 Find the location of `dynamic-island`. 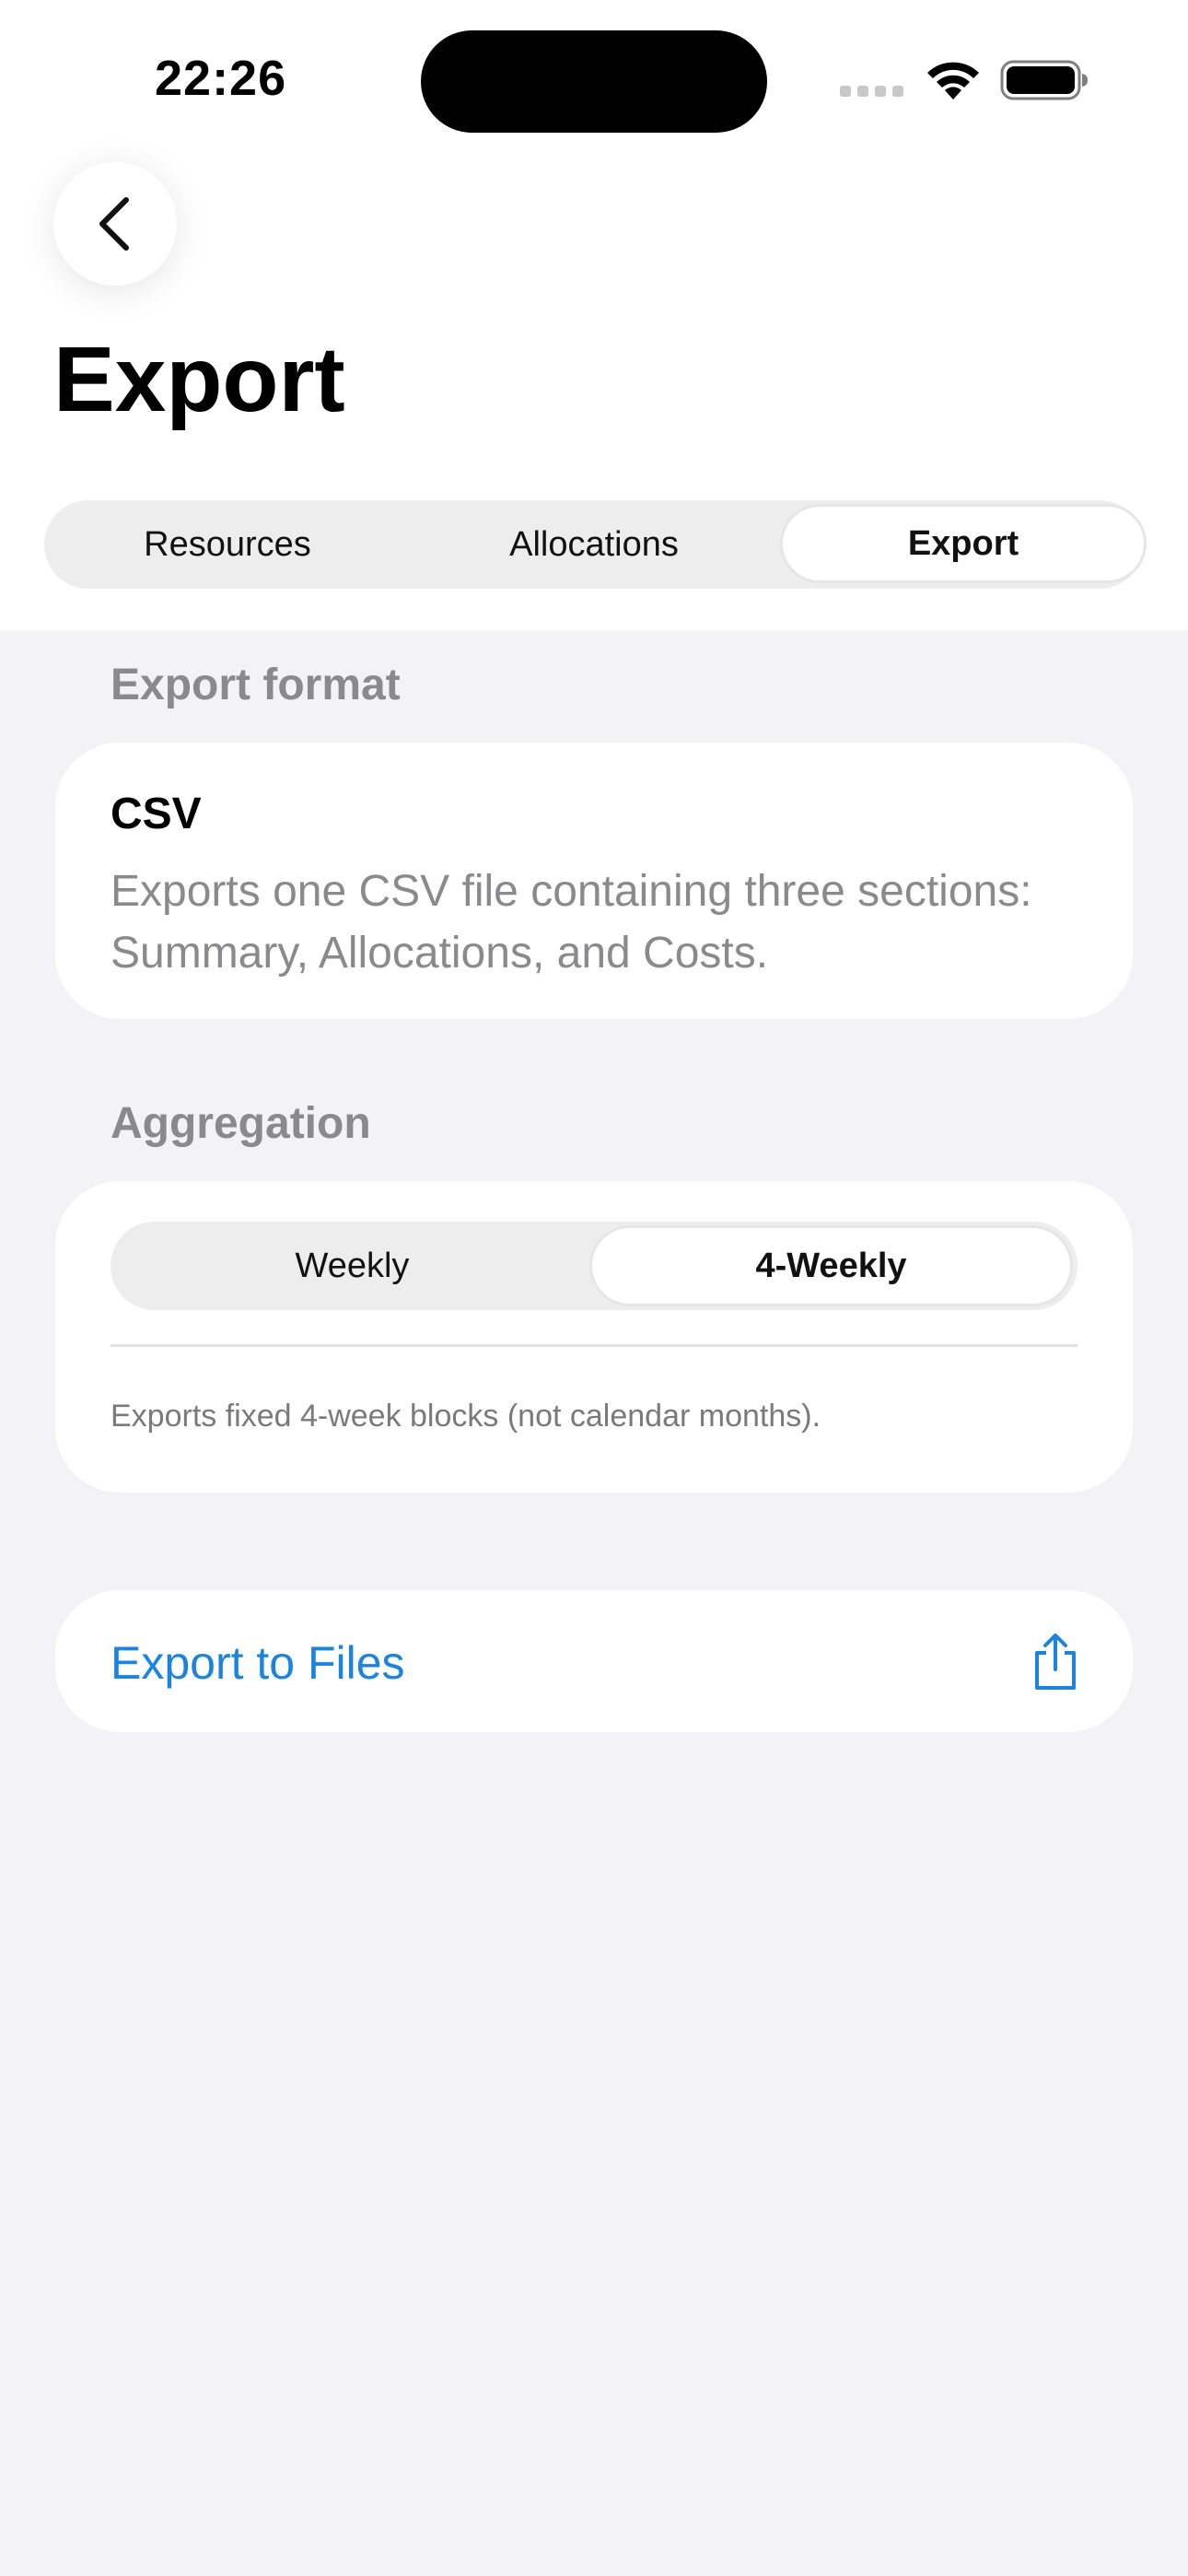

dynamic-island is located at coordinates (594, 81).